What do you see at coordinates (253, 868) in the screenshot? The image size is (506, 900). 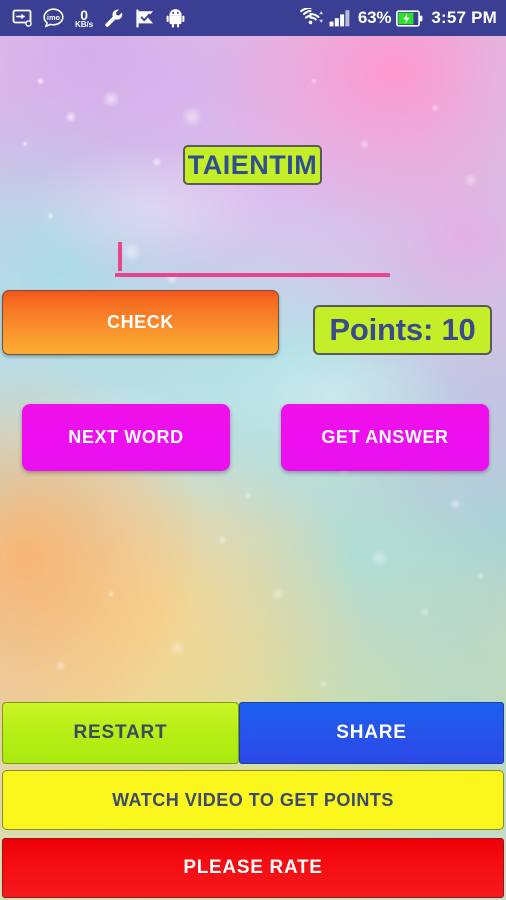 I see `please-rate-button: PLEASE RATE` at bounding box center [253, 868].